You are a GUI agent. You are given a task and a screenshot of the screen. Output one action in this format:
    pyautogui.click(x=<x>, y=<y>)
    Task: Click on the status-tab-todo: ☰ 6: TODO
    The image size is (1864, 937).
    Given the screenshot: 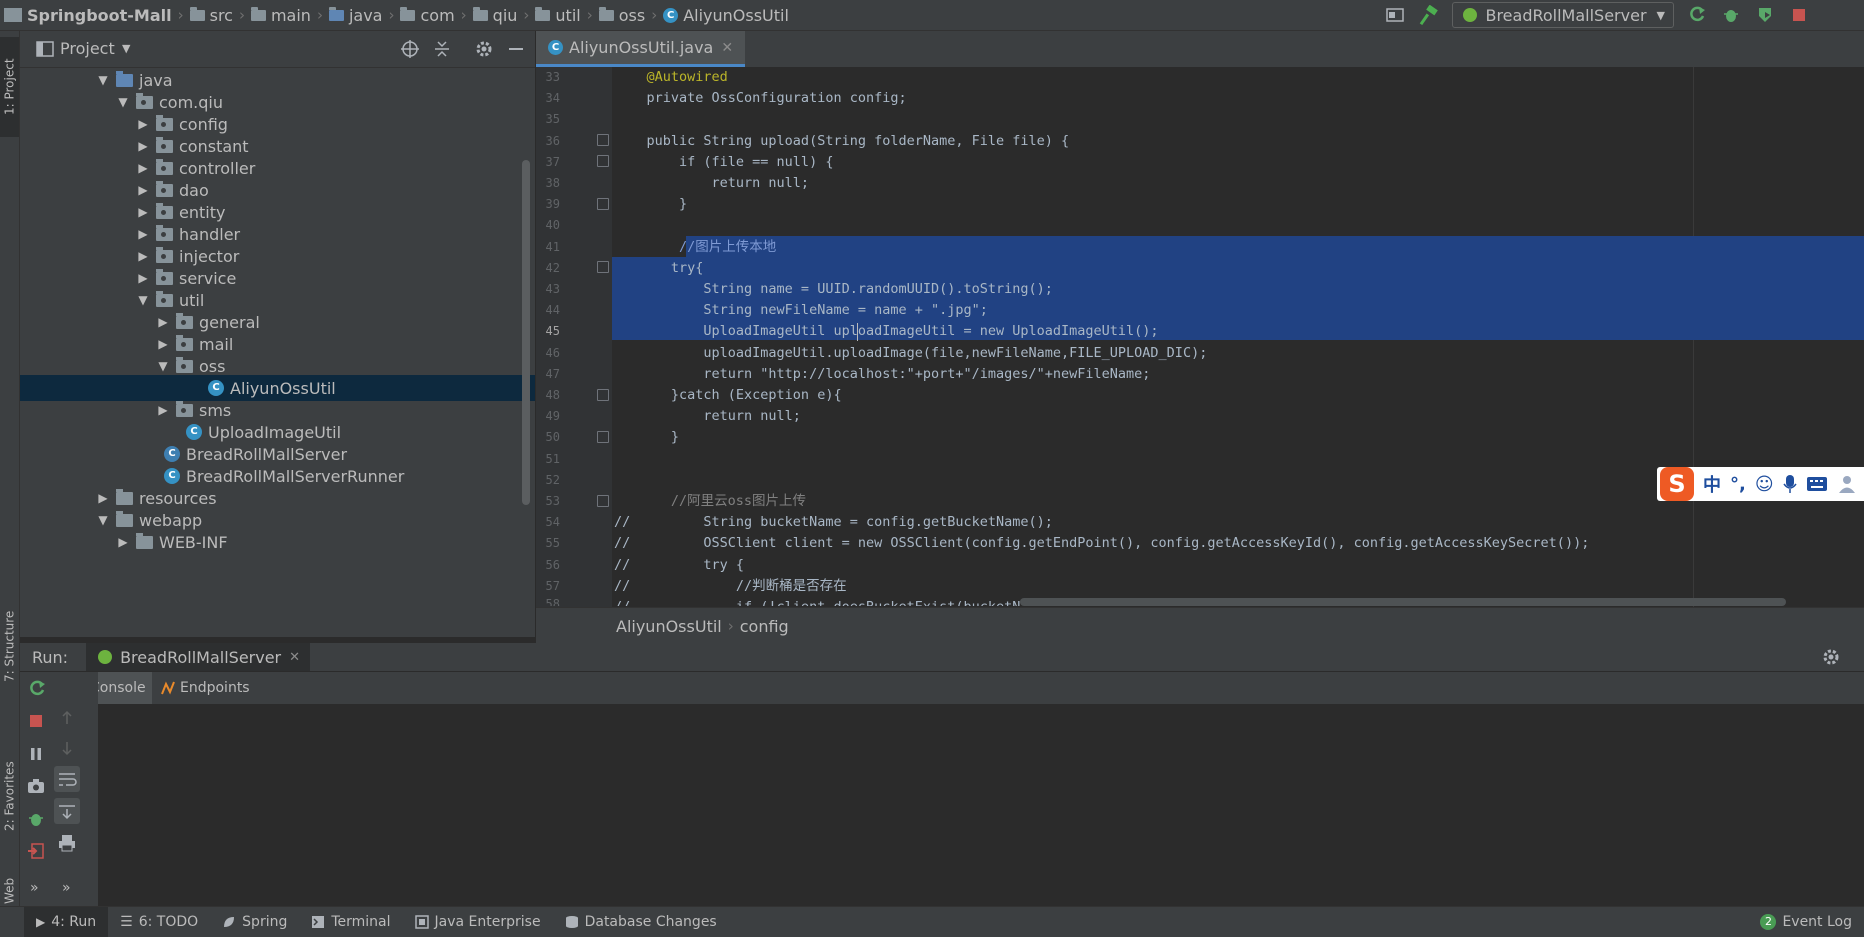 What is the action you would take?
    pyautogui.click(x=159, y=922)
    